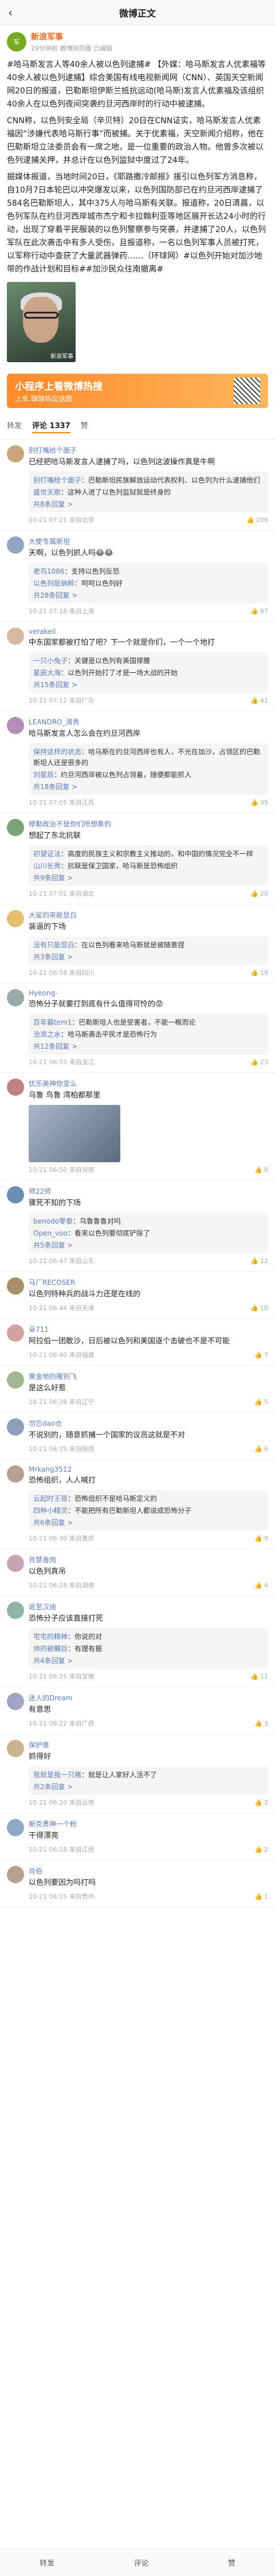 This screenshot has width=275, height=2576. I want to click on comment-author: 穆勒政治不是你们所想象的, so click(148, 824).